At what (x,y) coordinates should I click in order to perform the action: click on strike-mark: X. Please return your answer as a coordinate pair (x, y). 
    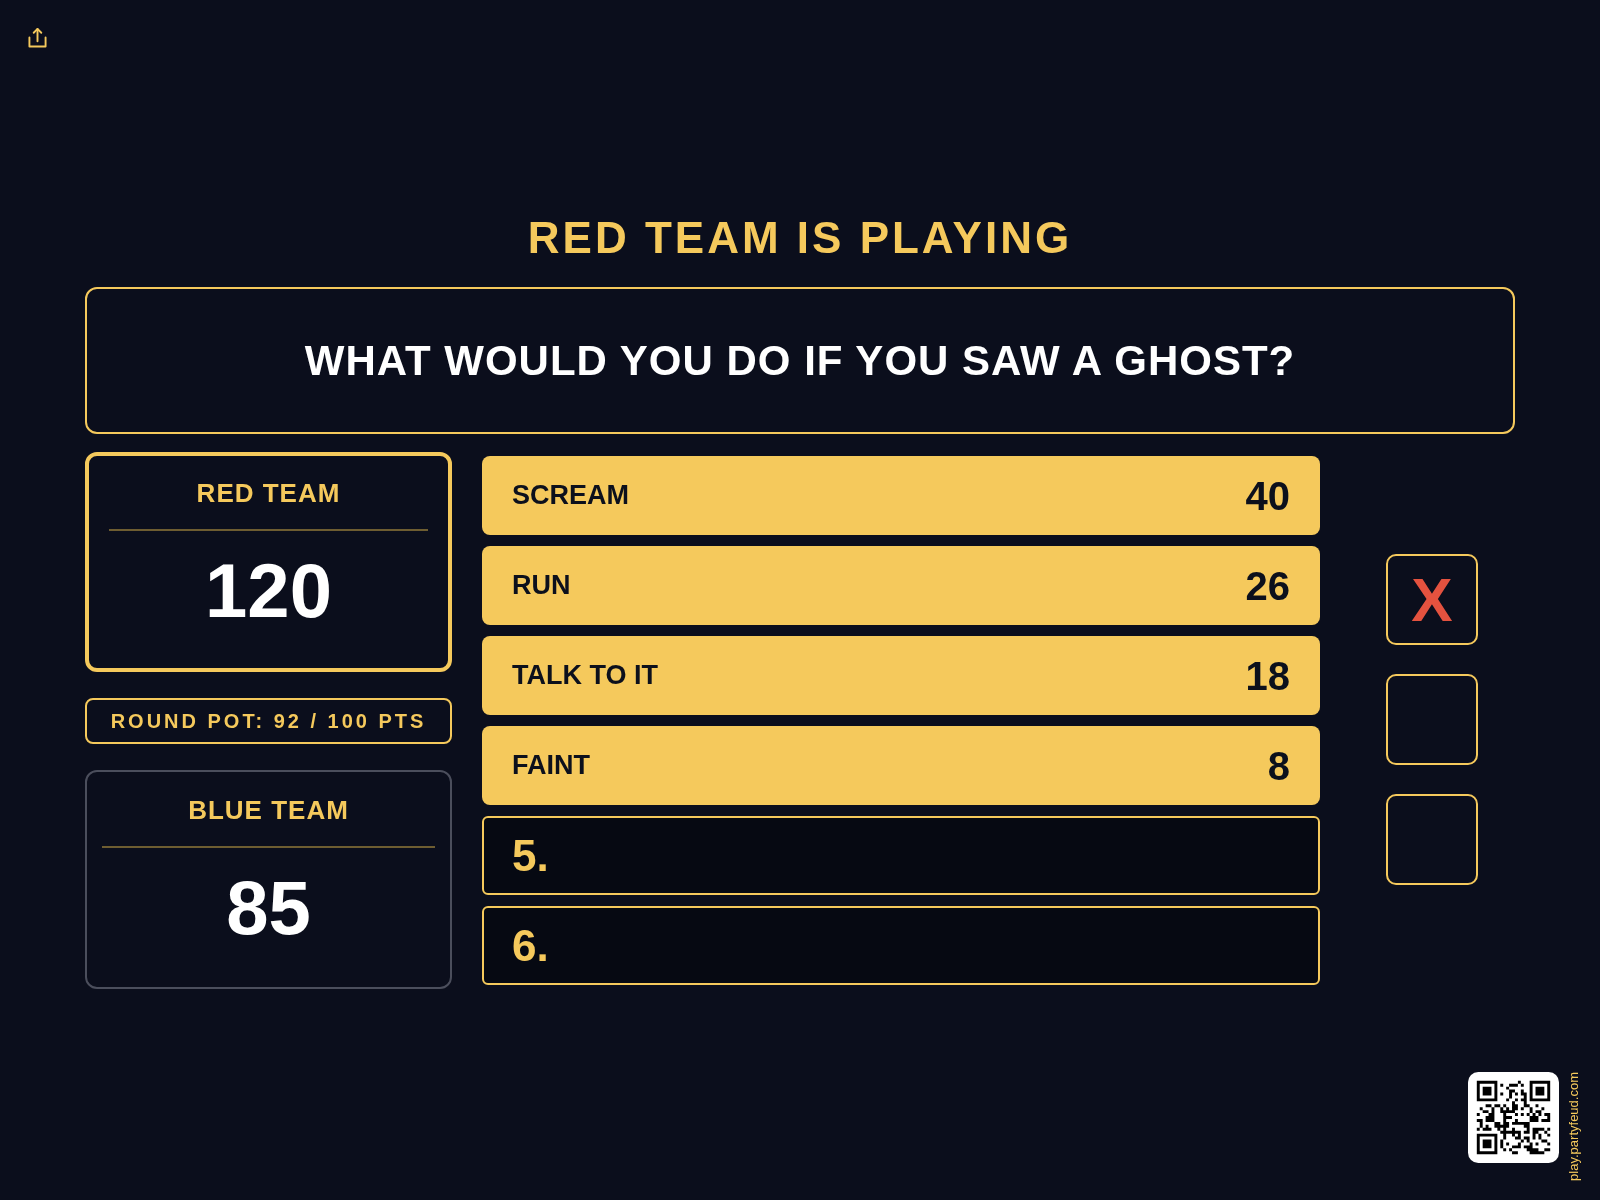
    Looking at the image, I should click on (1432, 599).